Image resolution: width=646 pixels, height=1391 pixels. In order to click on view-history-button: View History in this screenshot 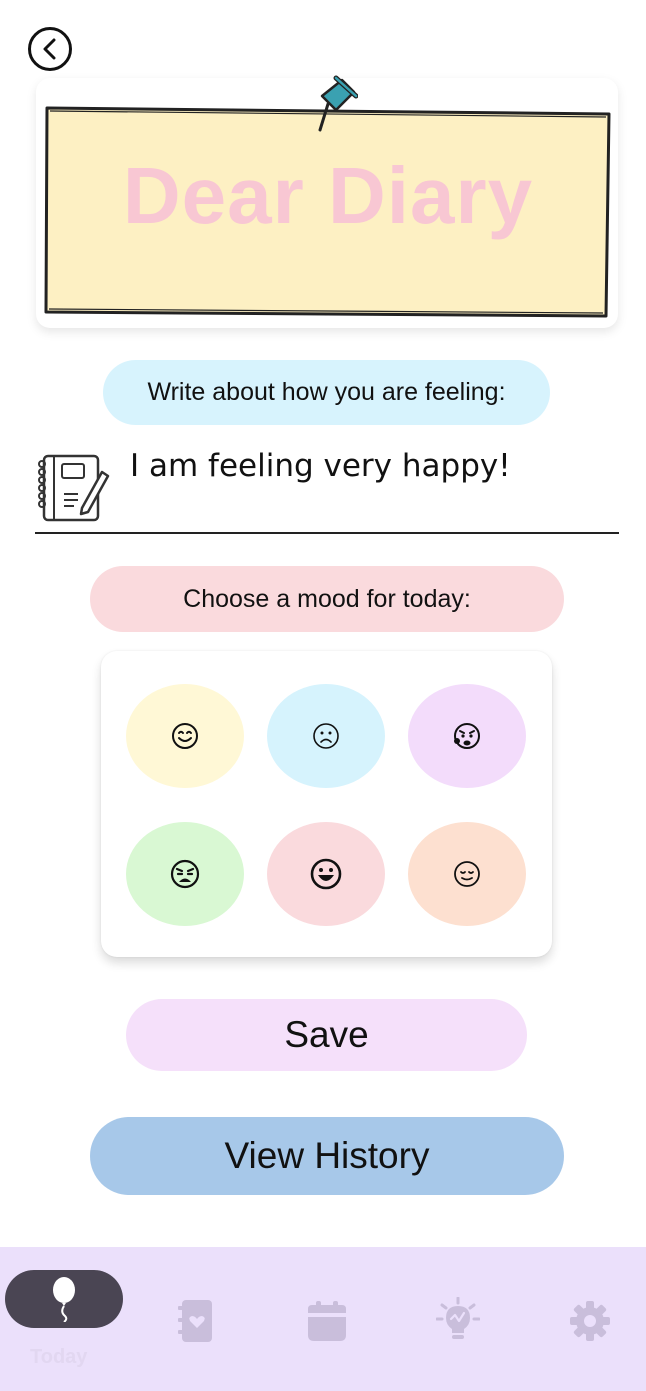, I will do `click(327, 1156)`.